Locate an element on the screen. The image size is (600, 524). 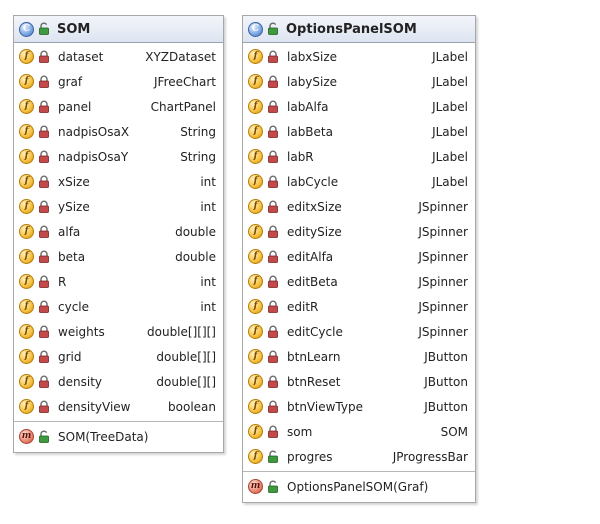
field-name: xSize is located at coordinates (74, 181).